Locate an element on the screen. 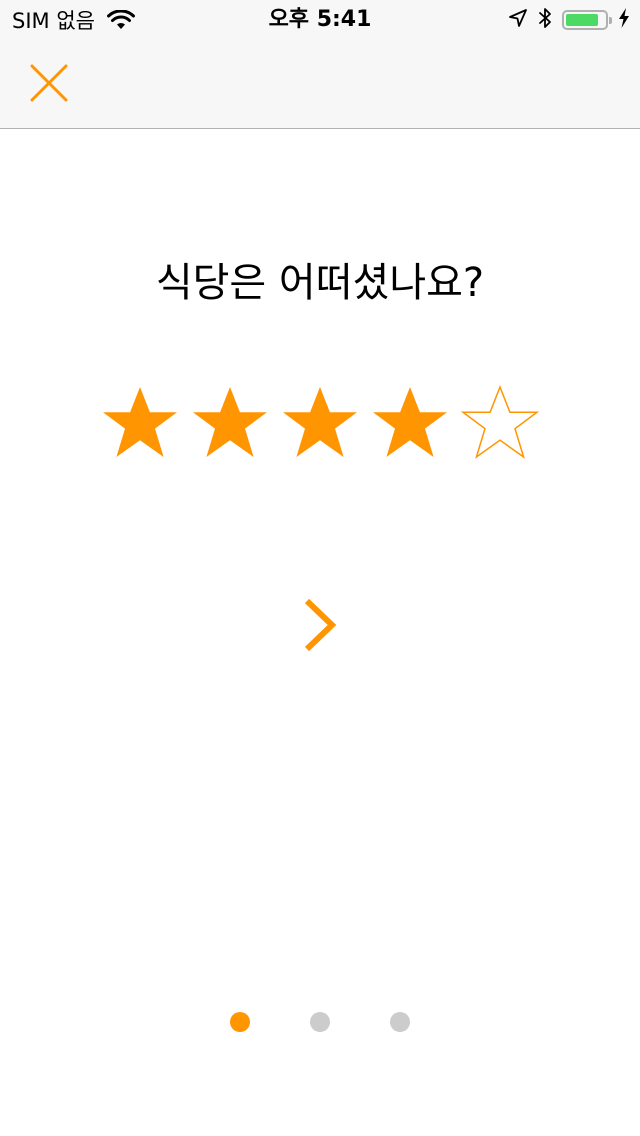  question-title: 식당은 어떠셨나요? is located at coordinates (320, 283).